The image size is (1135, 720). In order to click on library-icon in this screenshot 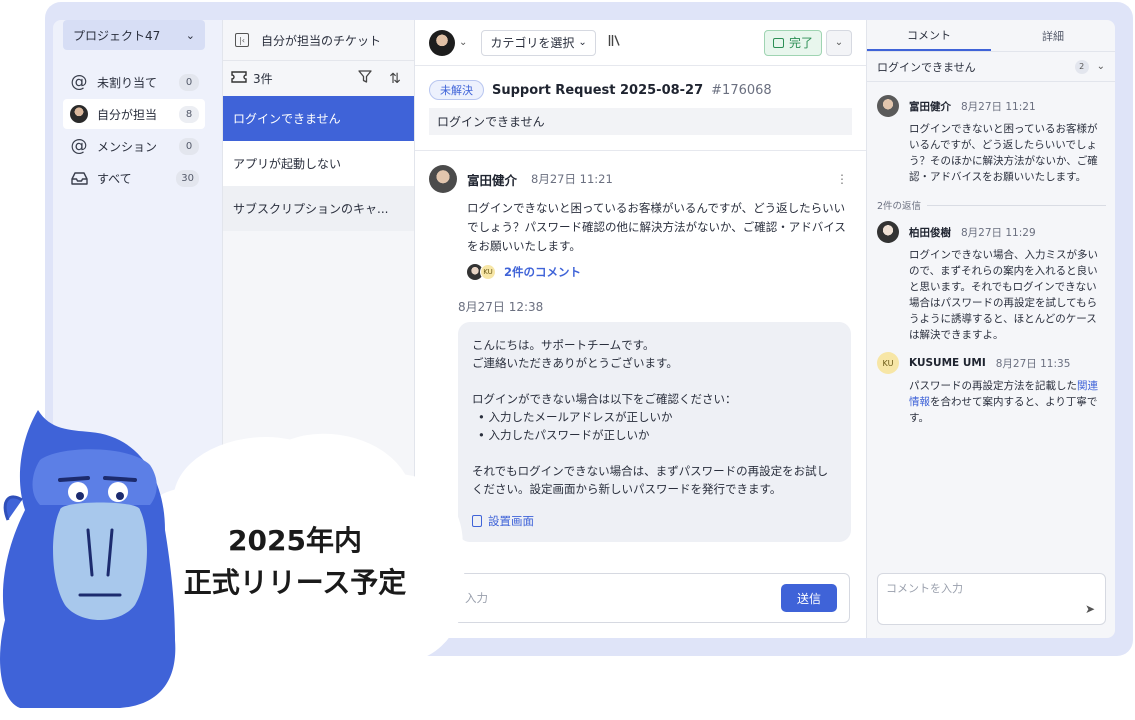, I will do `click(614, 42)`.